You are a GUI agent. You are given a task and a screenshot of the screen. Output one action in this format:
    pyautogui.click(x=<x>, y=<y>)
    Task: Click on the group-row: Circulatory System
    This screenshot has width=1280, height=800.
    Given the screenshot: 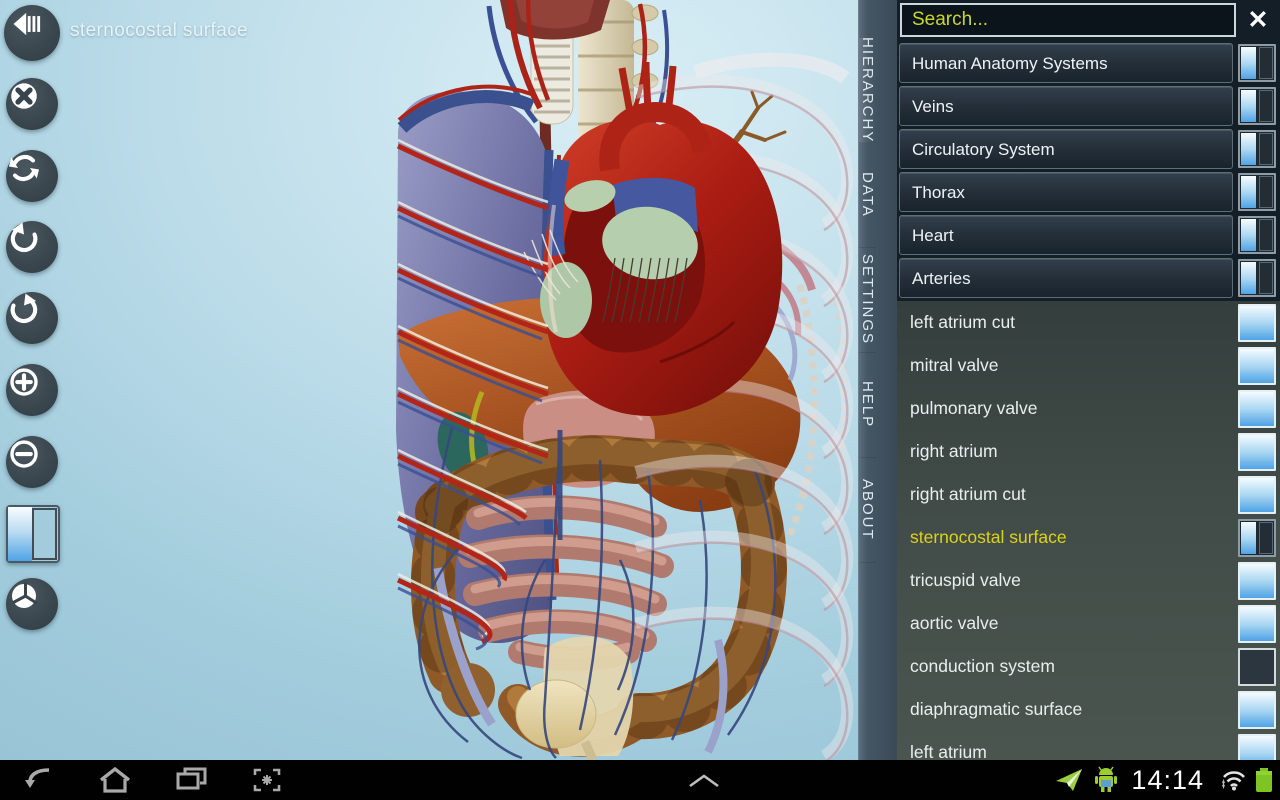 What is the action you would take?
    pyautogui.click(x=1087, y=149)
    